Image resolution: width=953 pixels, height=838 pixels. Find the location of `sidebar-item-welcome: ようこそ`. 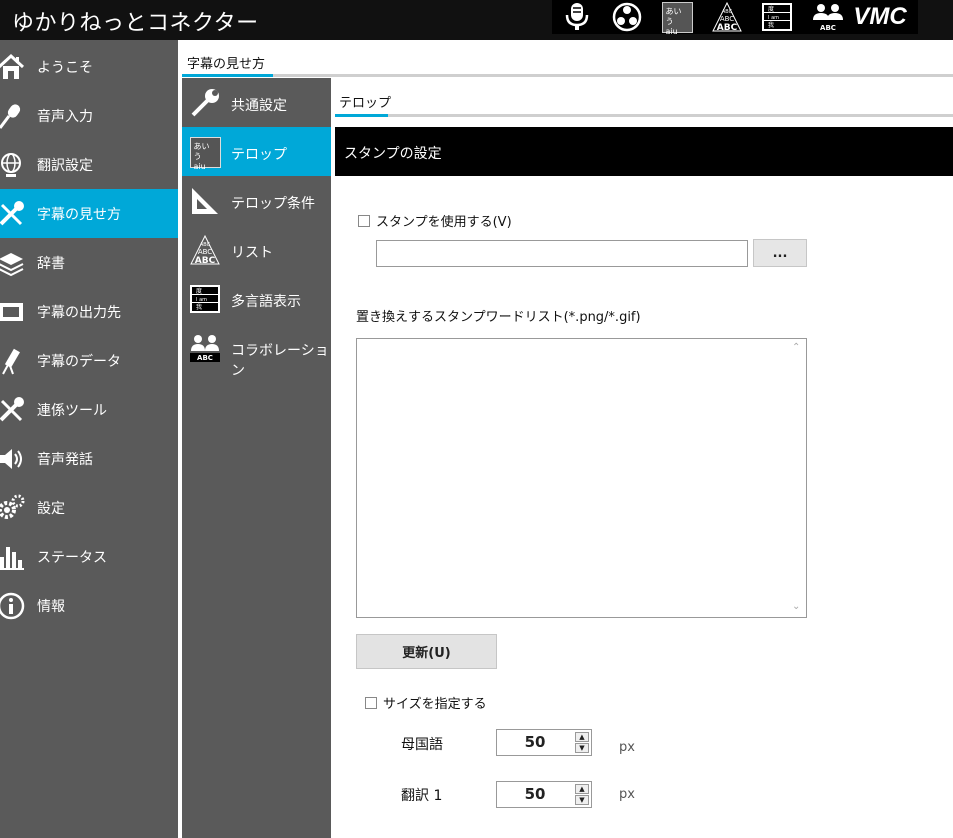

sidebar-item-welcome: ようこそ is located at coordinates (89, 66).